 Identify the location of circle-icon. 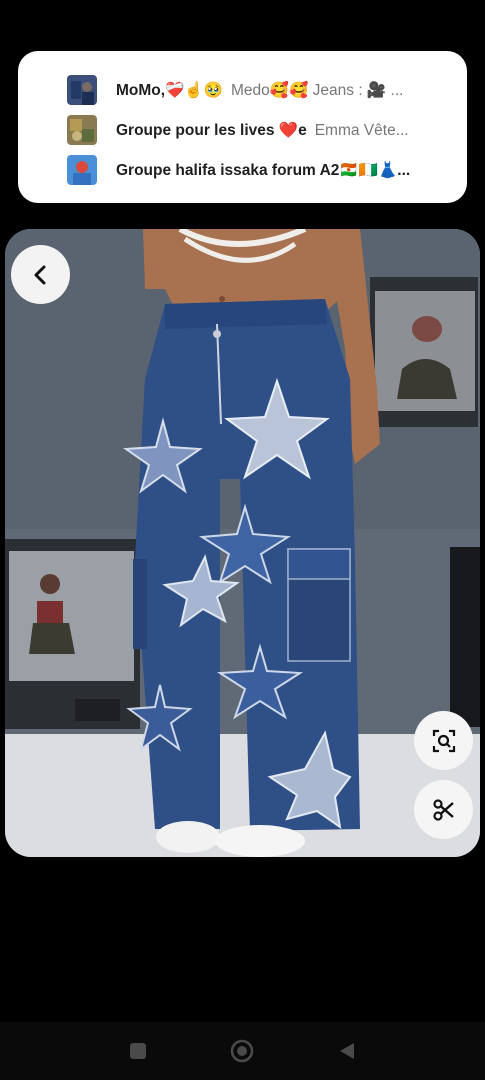
(242, 1051).